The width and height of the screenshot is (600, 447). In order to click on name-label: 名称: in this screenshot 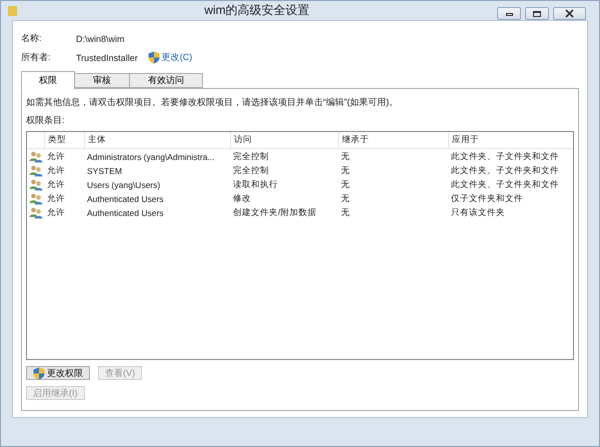, I will do `click(32, 38)`.